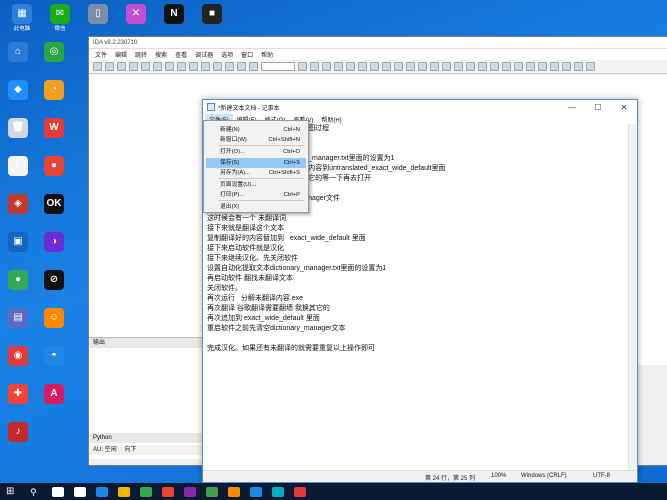 This screenshot has height=500, width=667. What do you see at coordinates (267, 54) in the screenshot?
I see `ida-menu-item: 帮助` at bounding box center [267, 54].